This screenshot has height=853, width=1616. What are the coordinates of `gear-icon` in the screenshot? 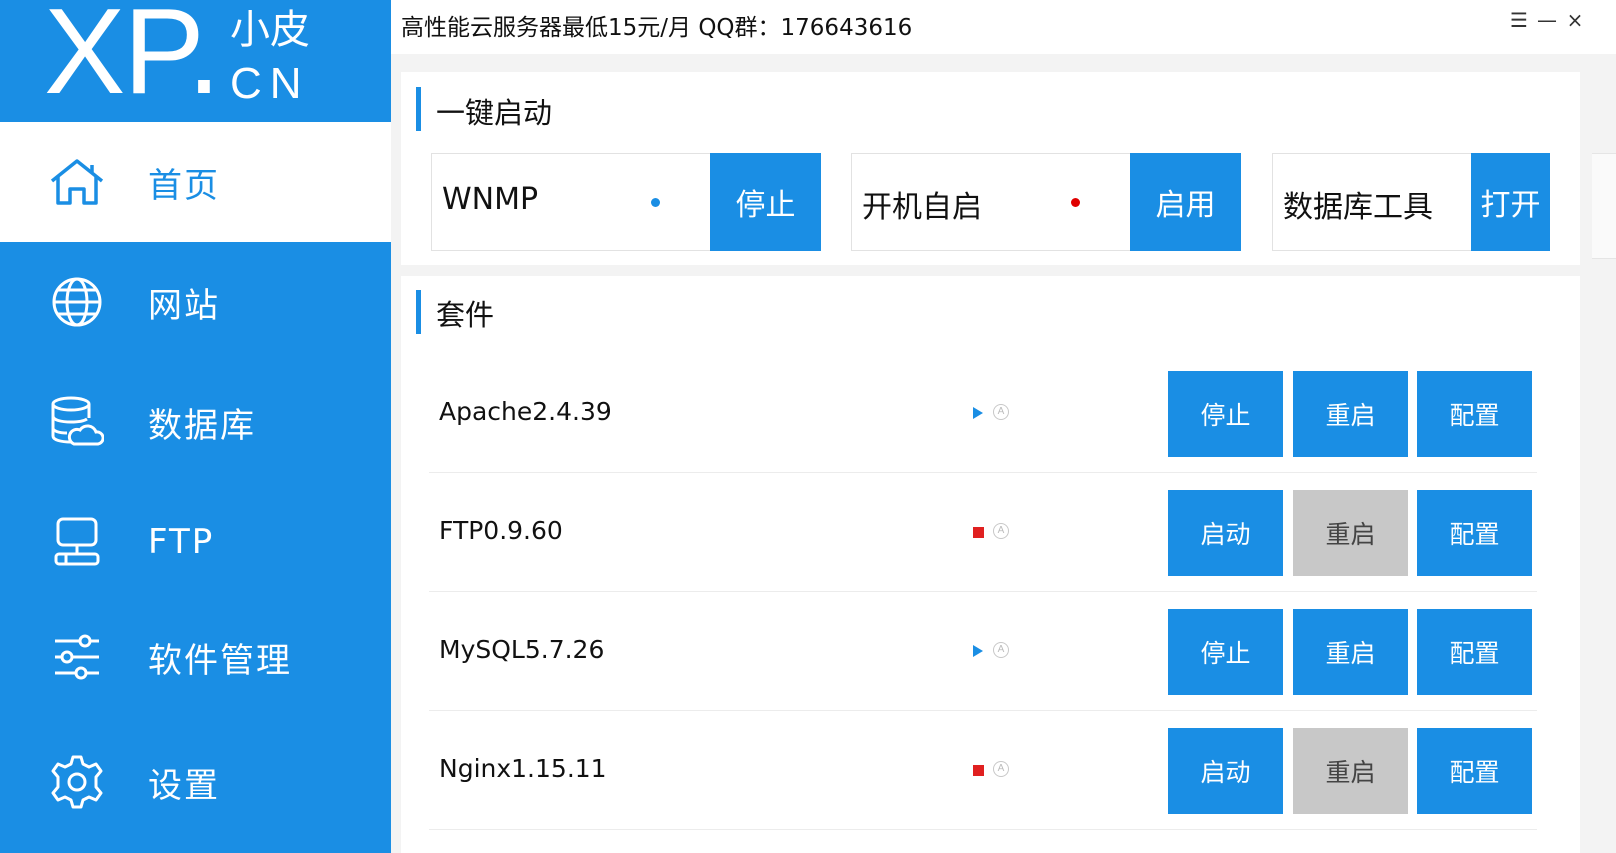 It's located at (77, 782).